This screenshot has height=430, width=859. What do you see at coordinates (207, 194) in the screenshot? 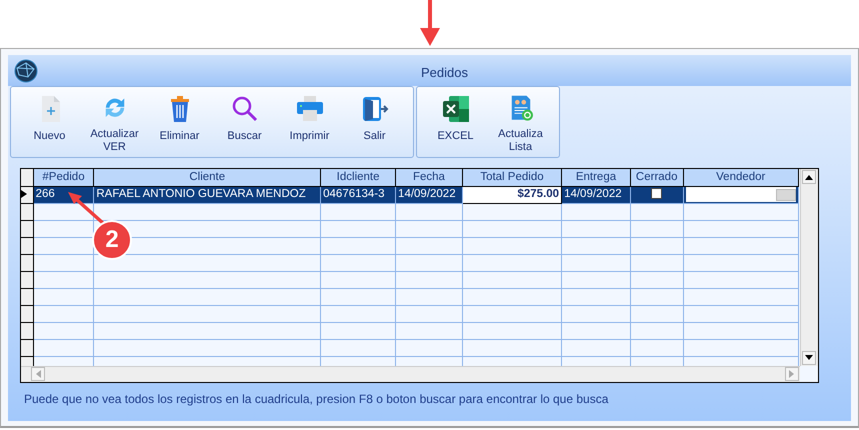
I see `table-cell: RAFAEL ANTONIO GUEVARA MENDOZ` at bounding box center [207, 194].